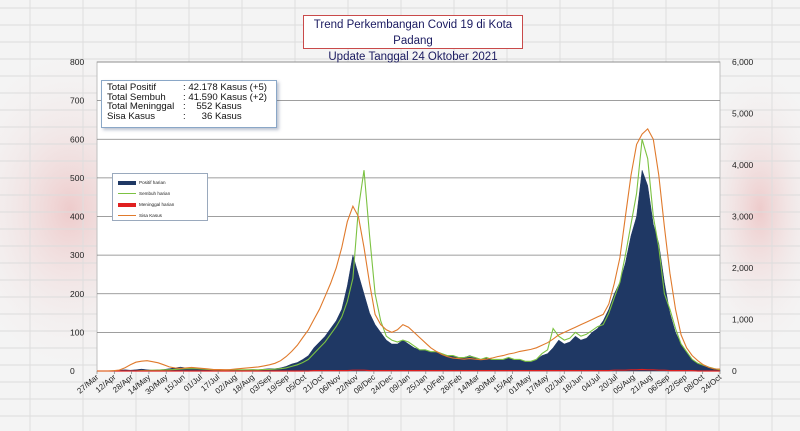 The height and width of the screenshot is (431, 800). Describe the element at coordinates (743, 62) in the screenshot. I see `y-right-tick-label: 6,000` at that location.